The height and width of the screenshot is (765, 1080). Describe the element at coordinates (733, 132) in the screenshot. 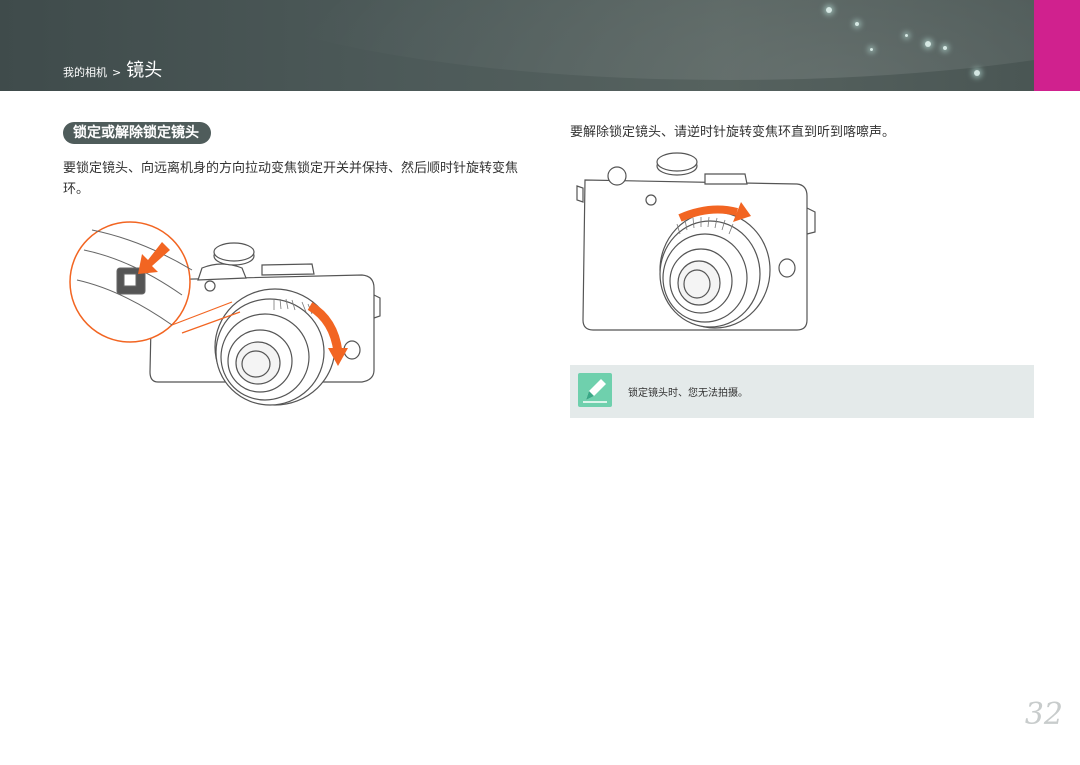

I see `unlock-instruction: 要解除锁定镜头、请逆时针旋转变焦环直到听到喀嚓声。` at that location.